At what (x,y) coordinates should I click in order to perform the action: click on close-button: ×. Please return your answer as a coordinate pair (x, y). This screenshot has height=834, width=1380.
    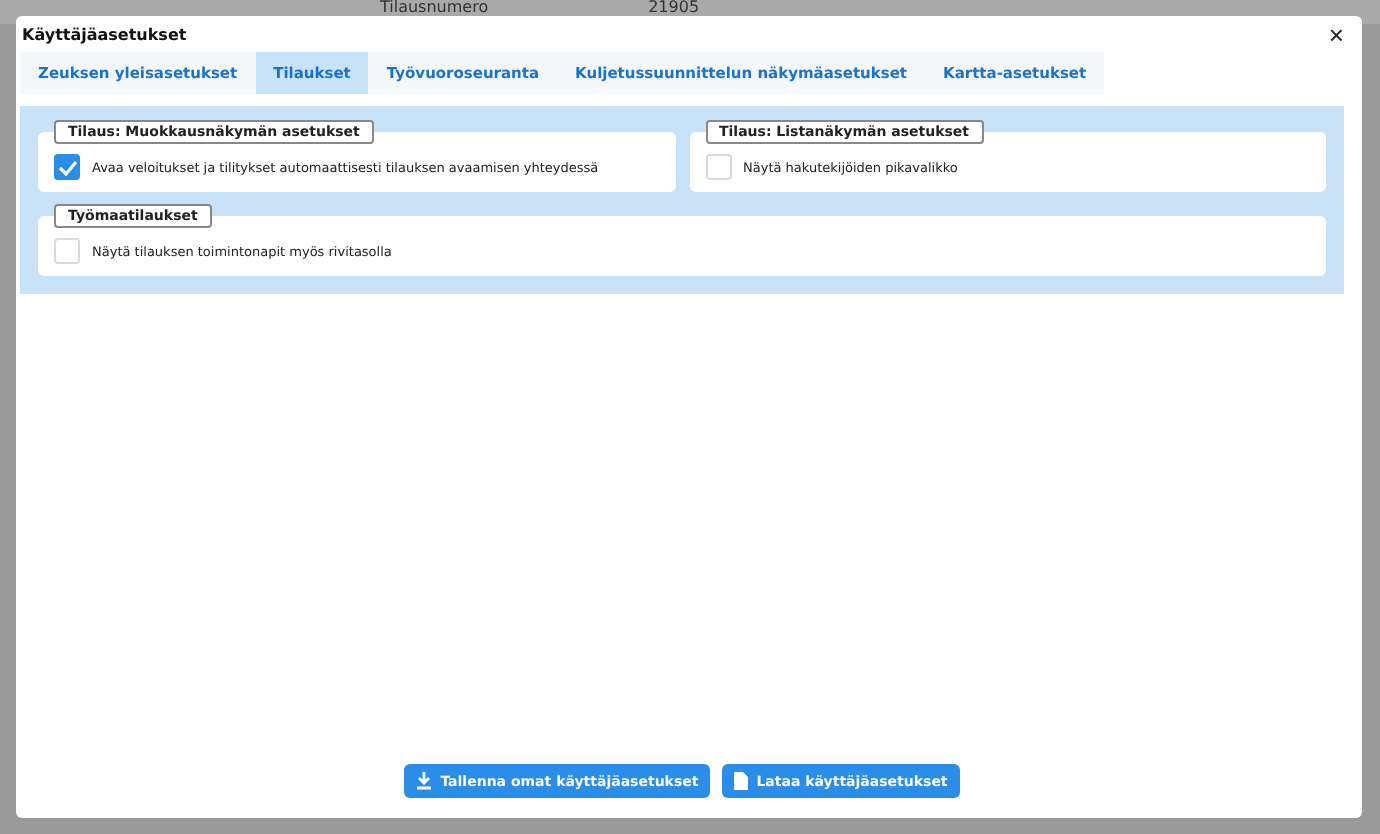
    Looking at the image, I should click on (1336, 34).